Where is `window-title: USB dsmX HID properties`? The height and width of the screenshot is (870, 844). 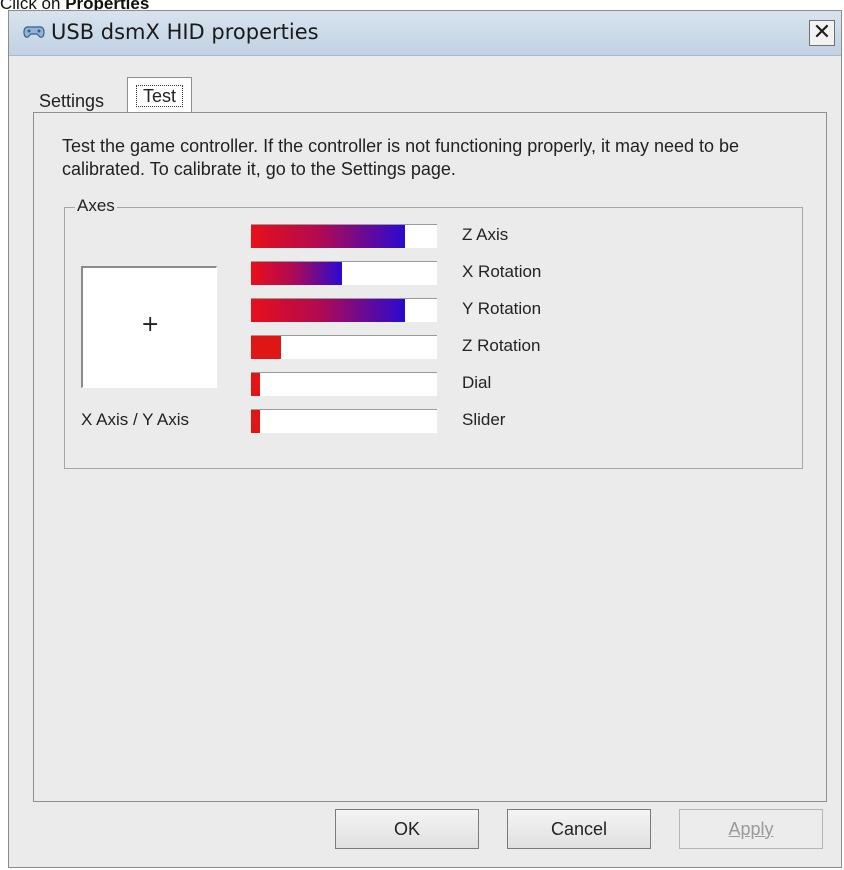
window-title: USB dsmX HID properties is located at coordinates (185, 32).